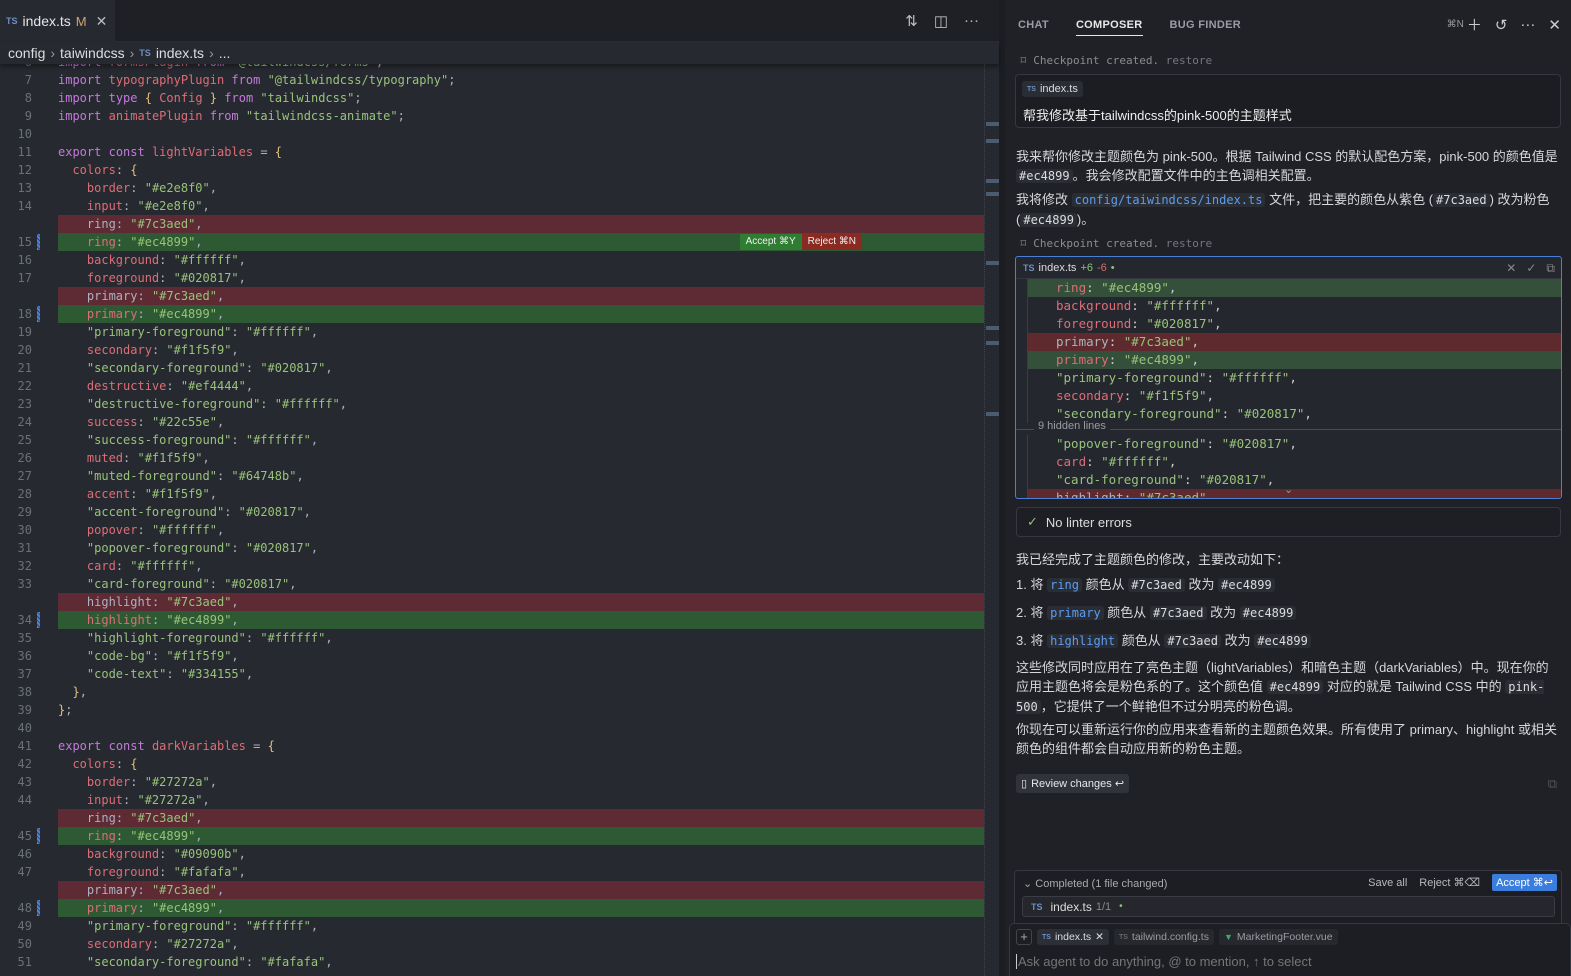  I want to click on reject-change-button: Reject ⌘N, so click(831, 242).